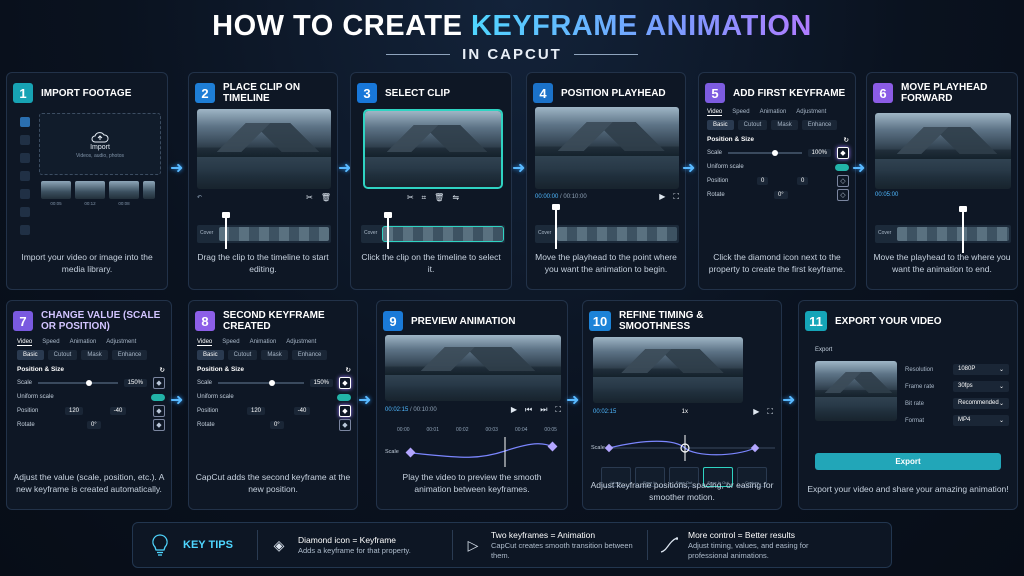 The image size is (1024, 576). I want to click on preview-player-selected, so click(433, 149).